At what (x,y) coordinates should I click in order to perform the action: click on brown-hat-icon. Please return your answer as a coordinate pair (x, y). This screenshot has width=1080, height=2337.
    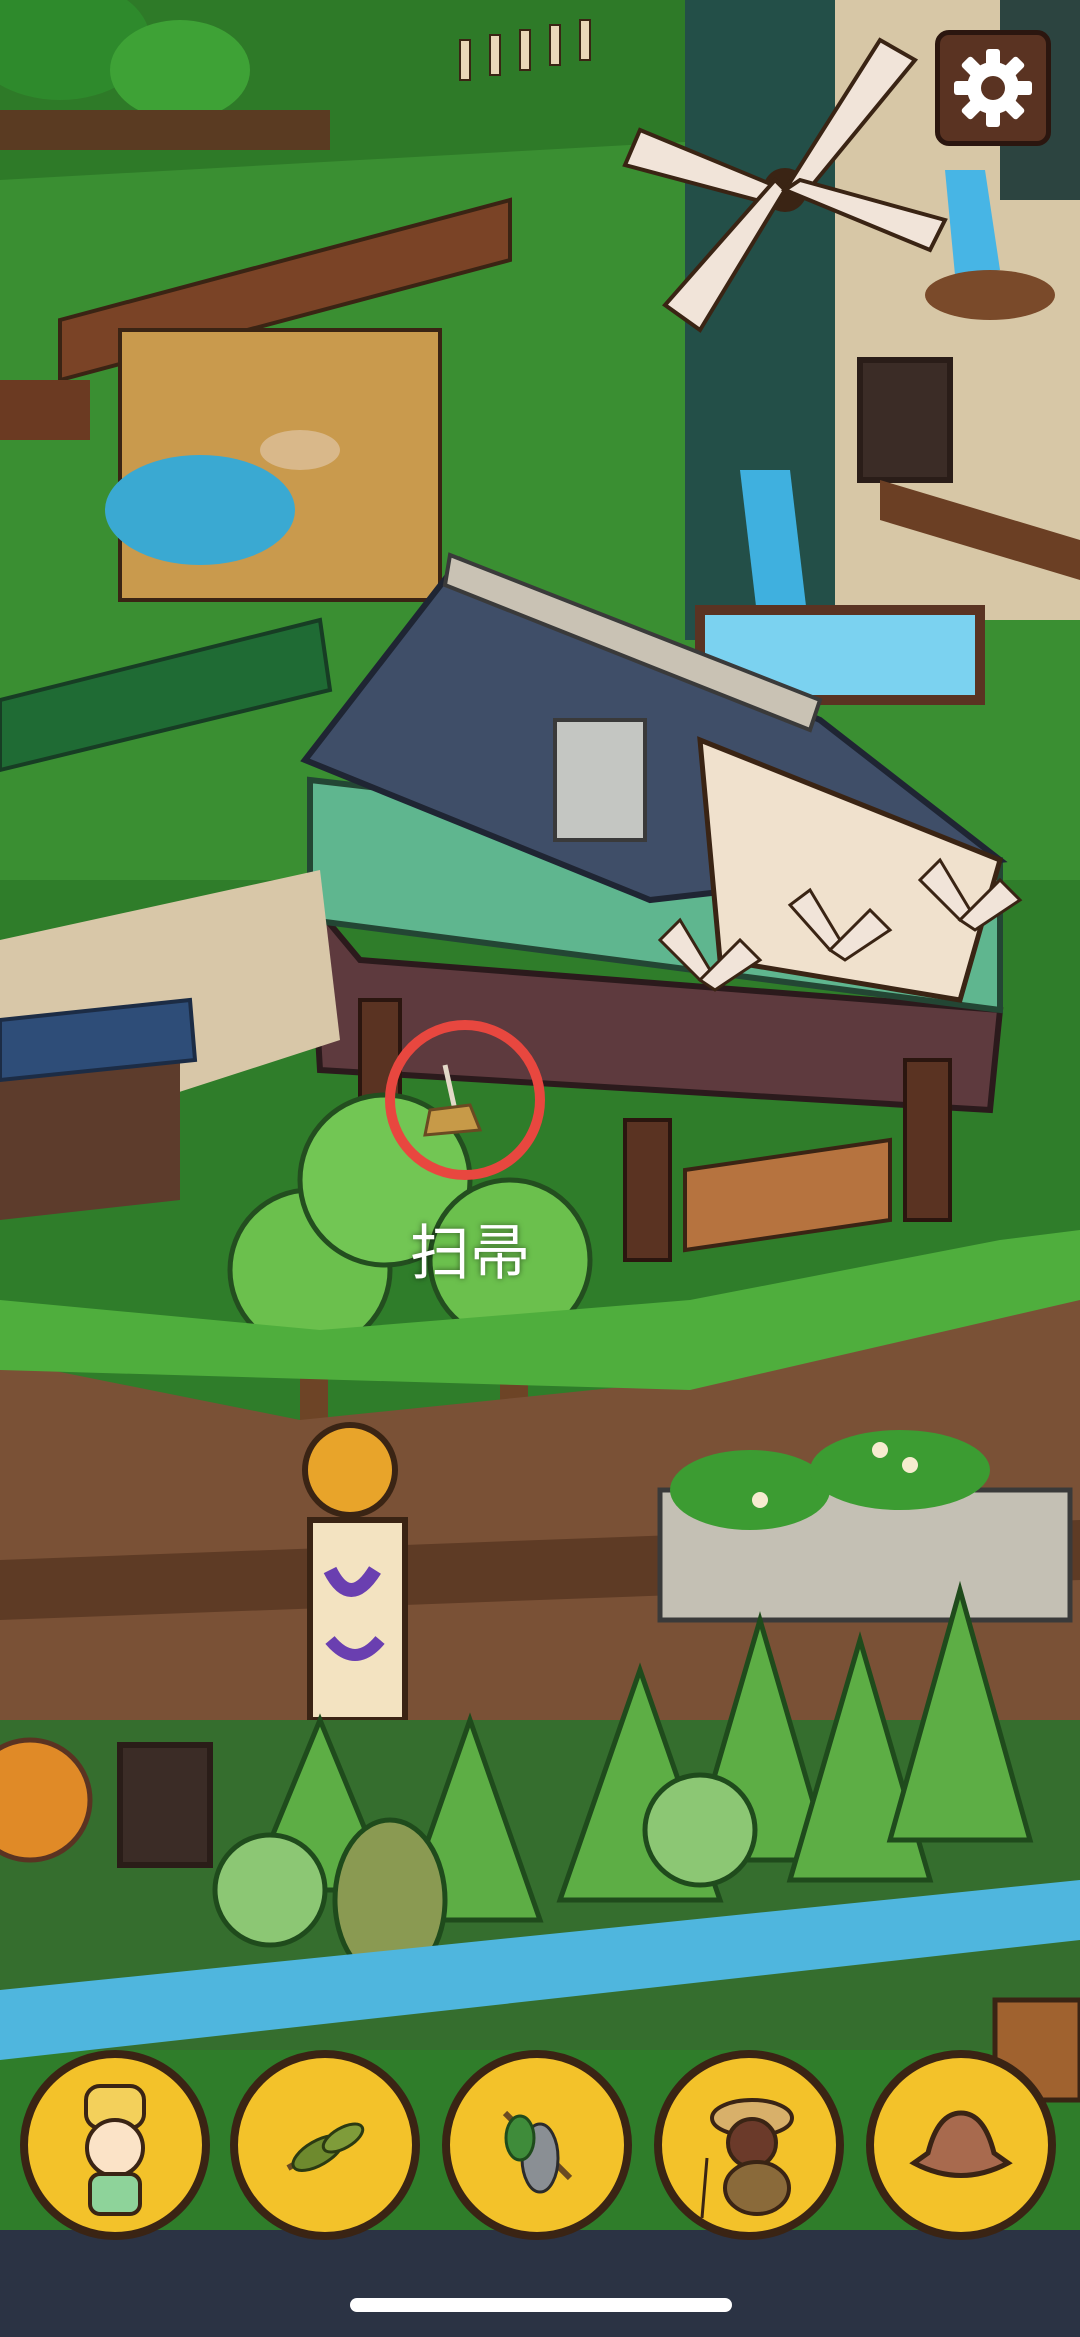
    Looking at the image, I should click on (961, 2144).